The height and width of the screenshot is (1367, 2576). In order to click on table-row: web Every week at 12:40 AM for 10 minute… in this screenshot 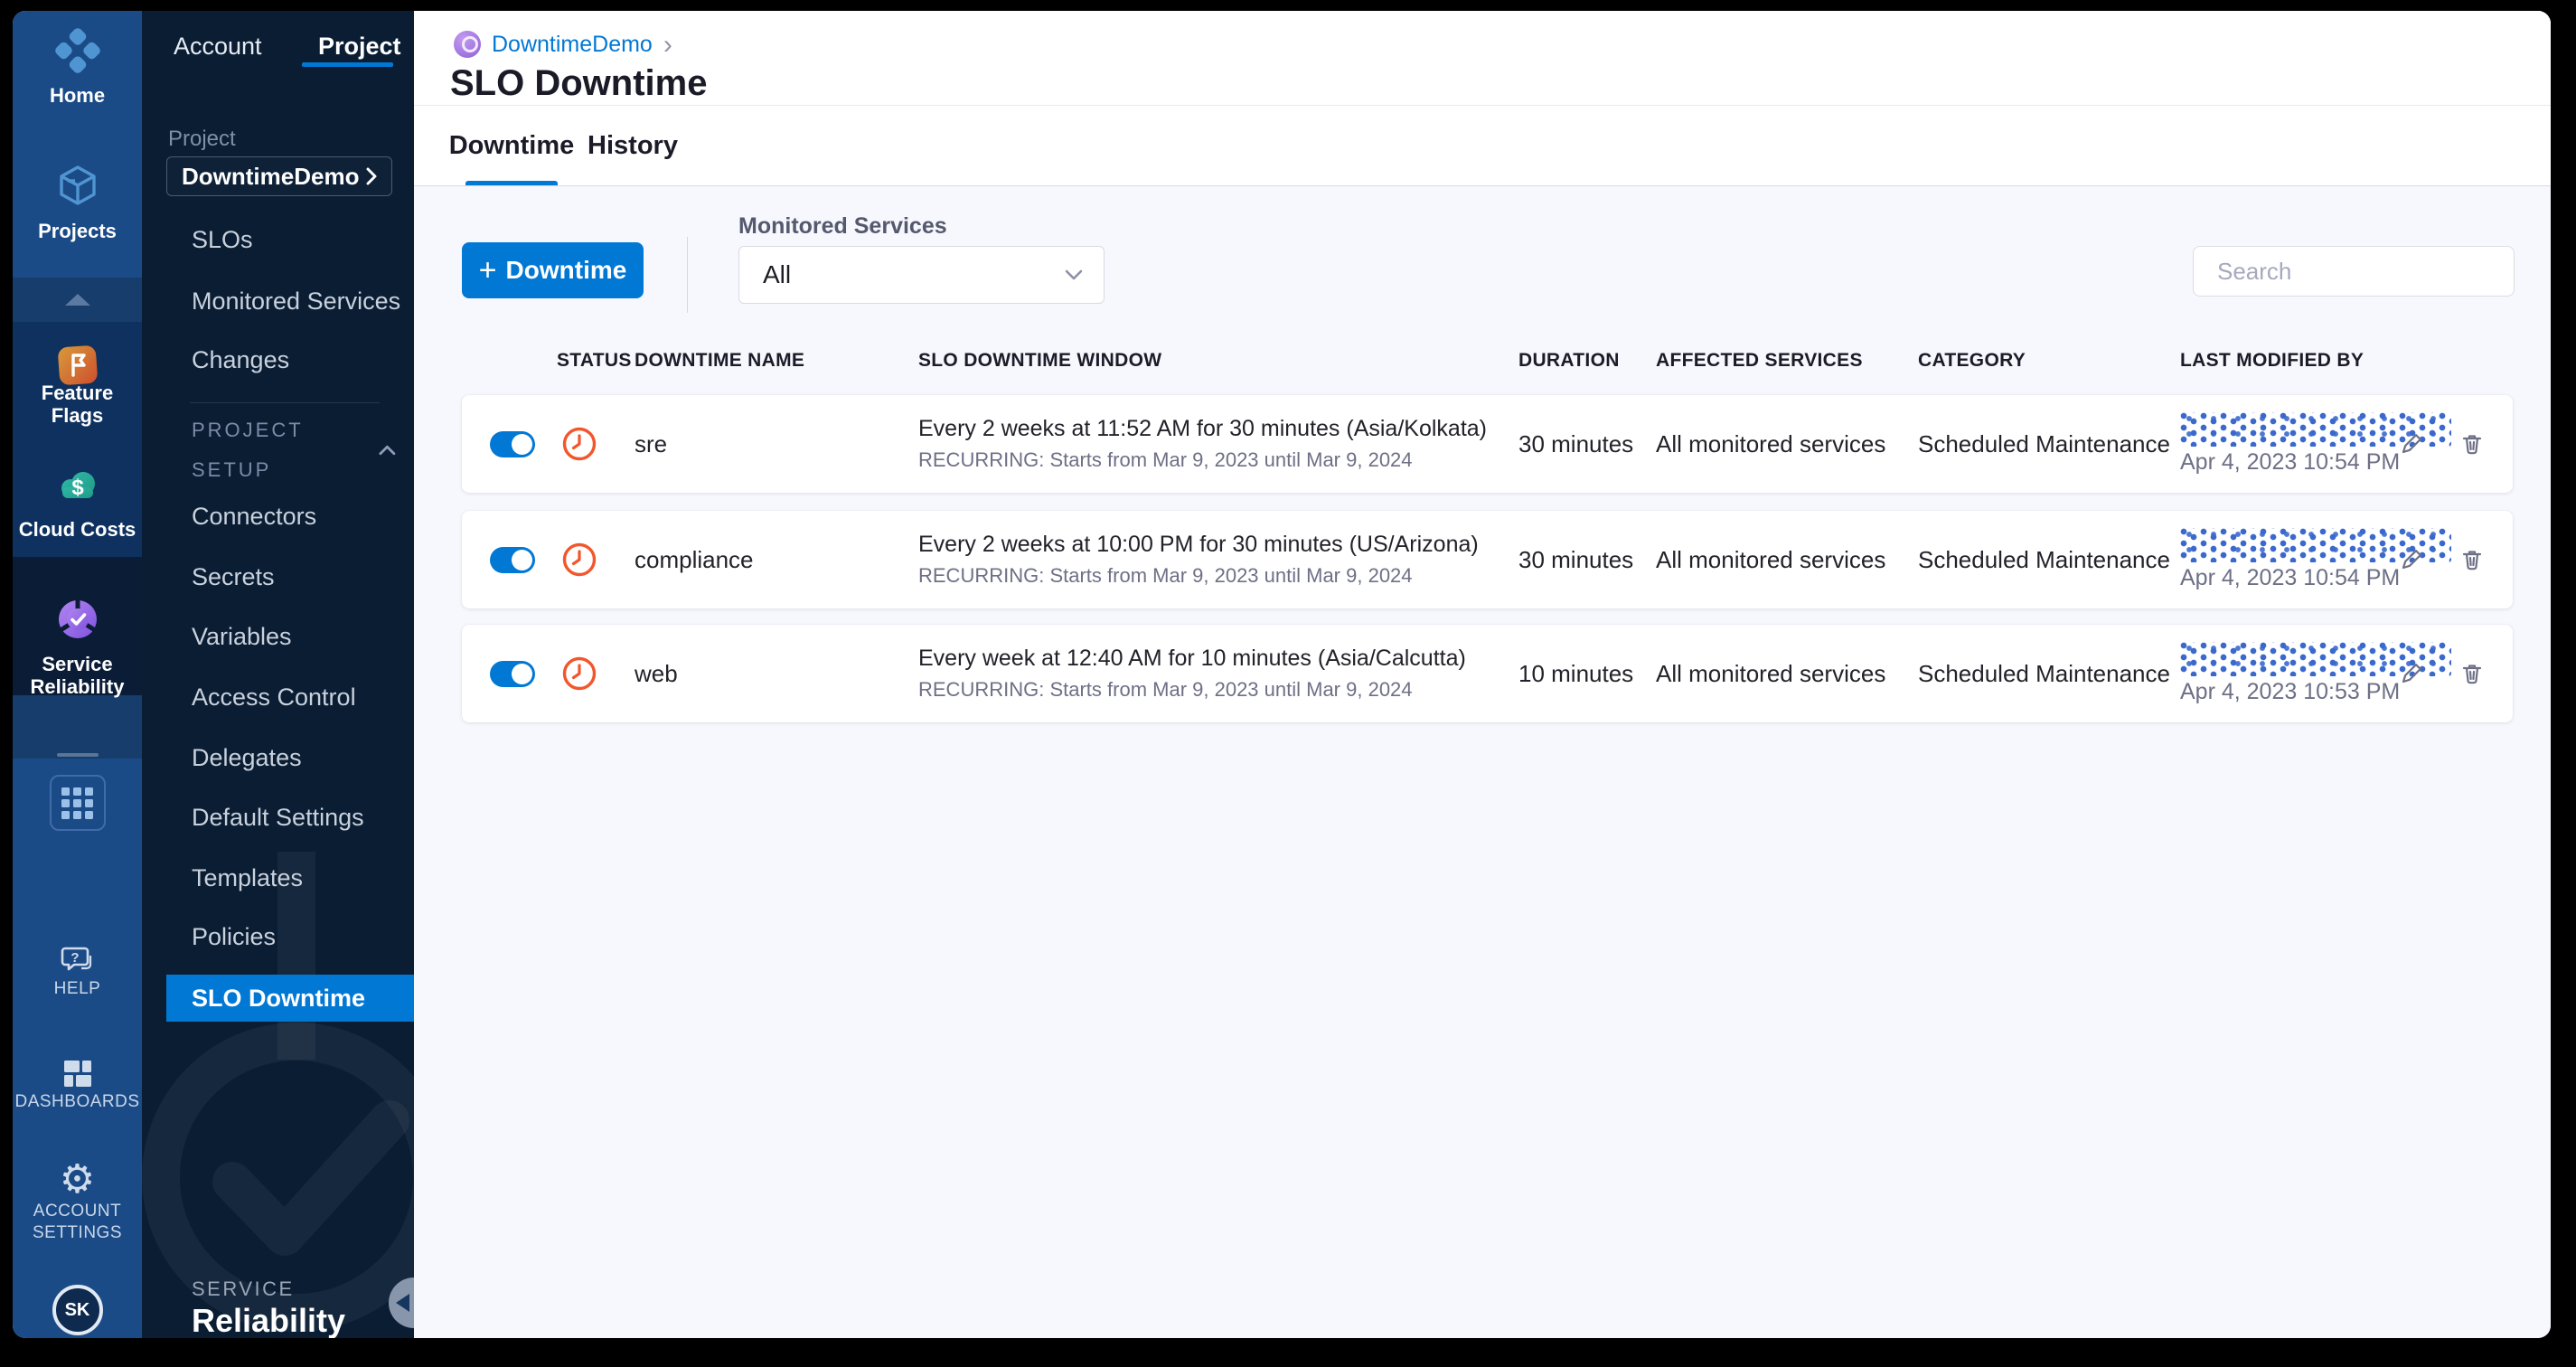, I will do `click(1487, 673)`.